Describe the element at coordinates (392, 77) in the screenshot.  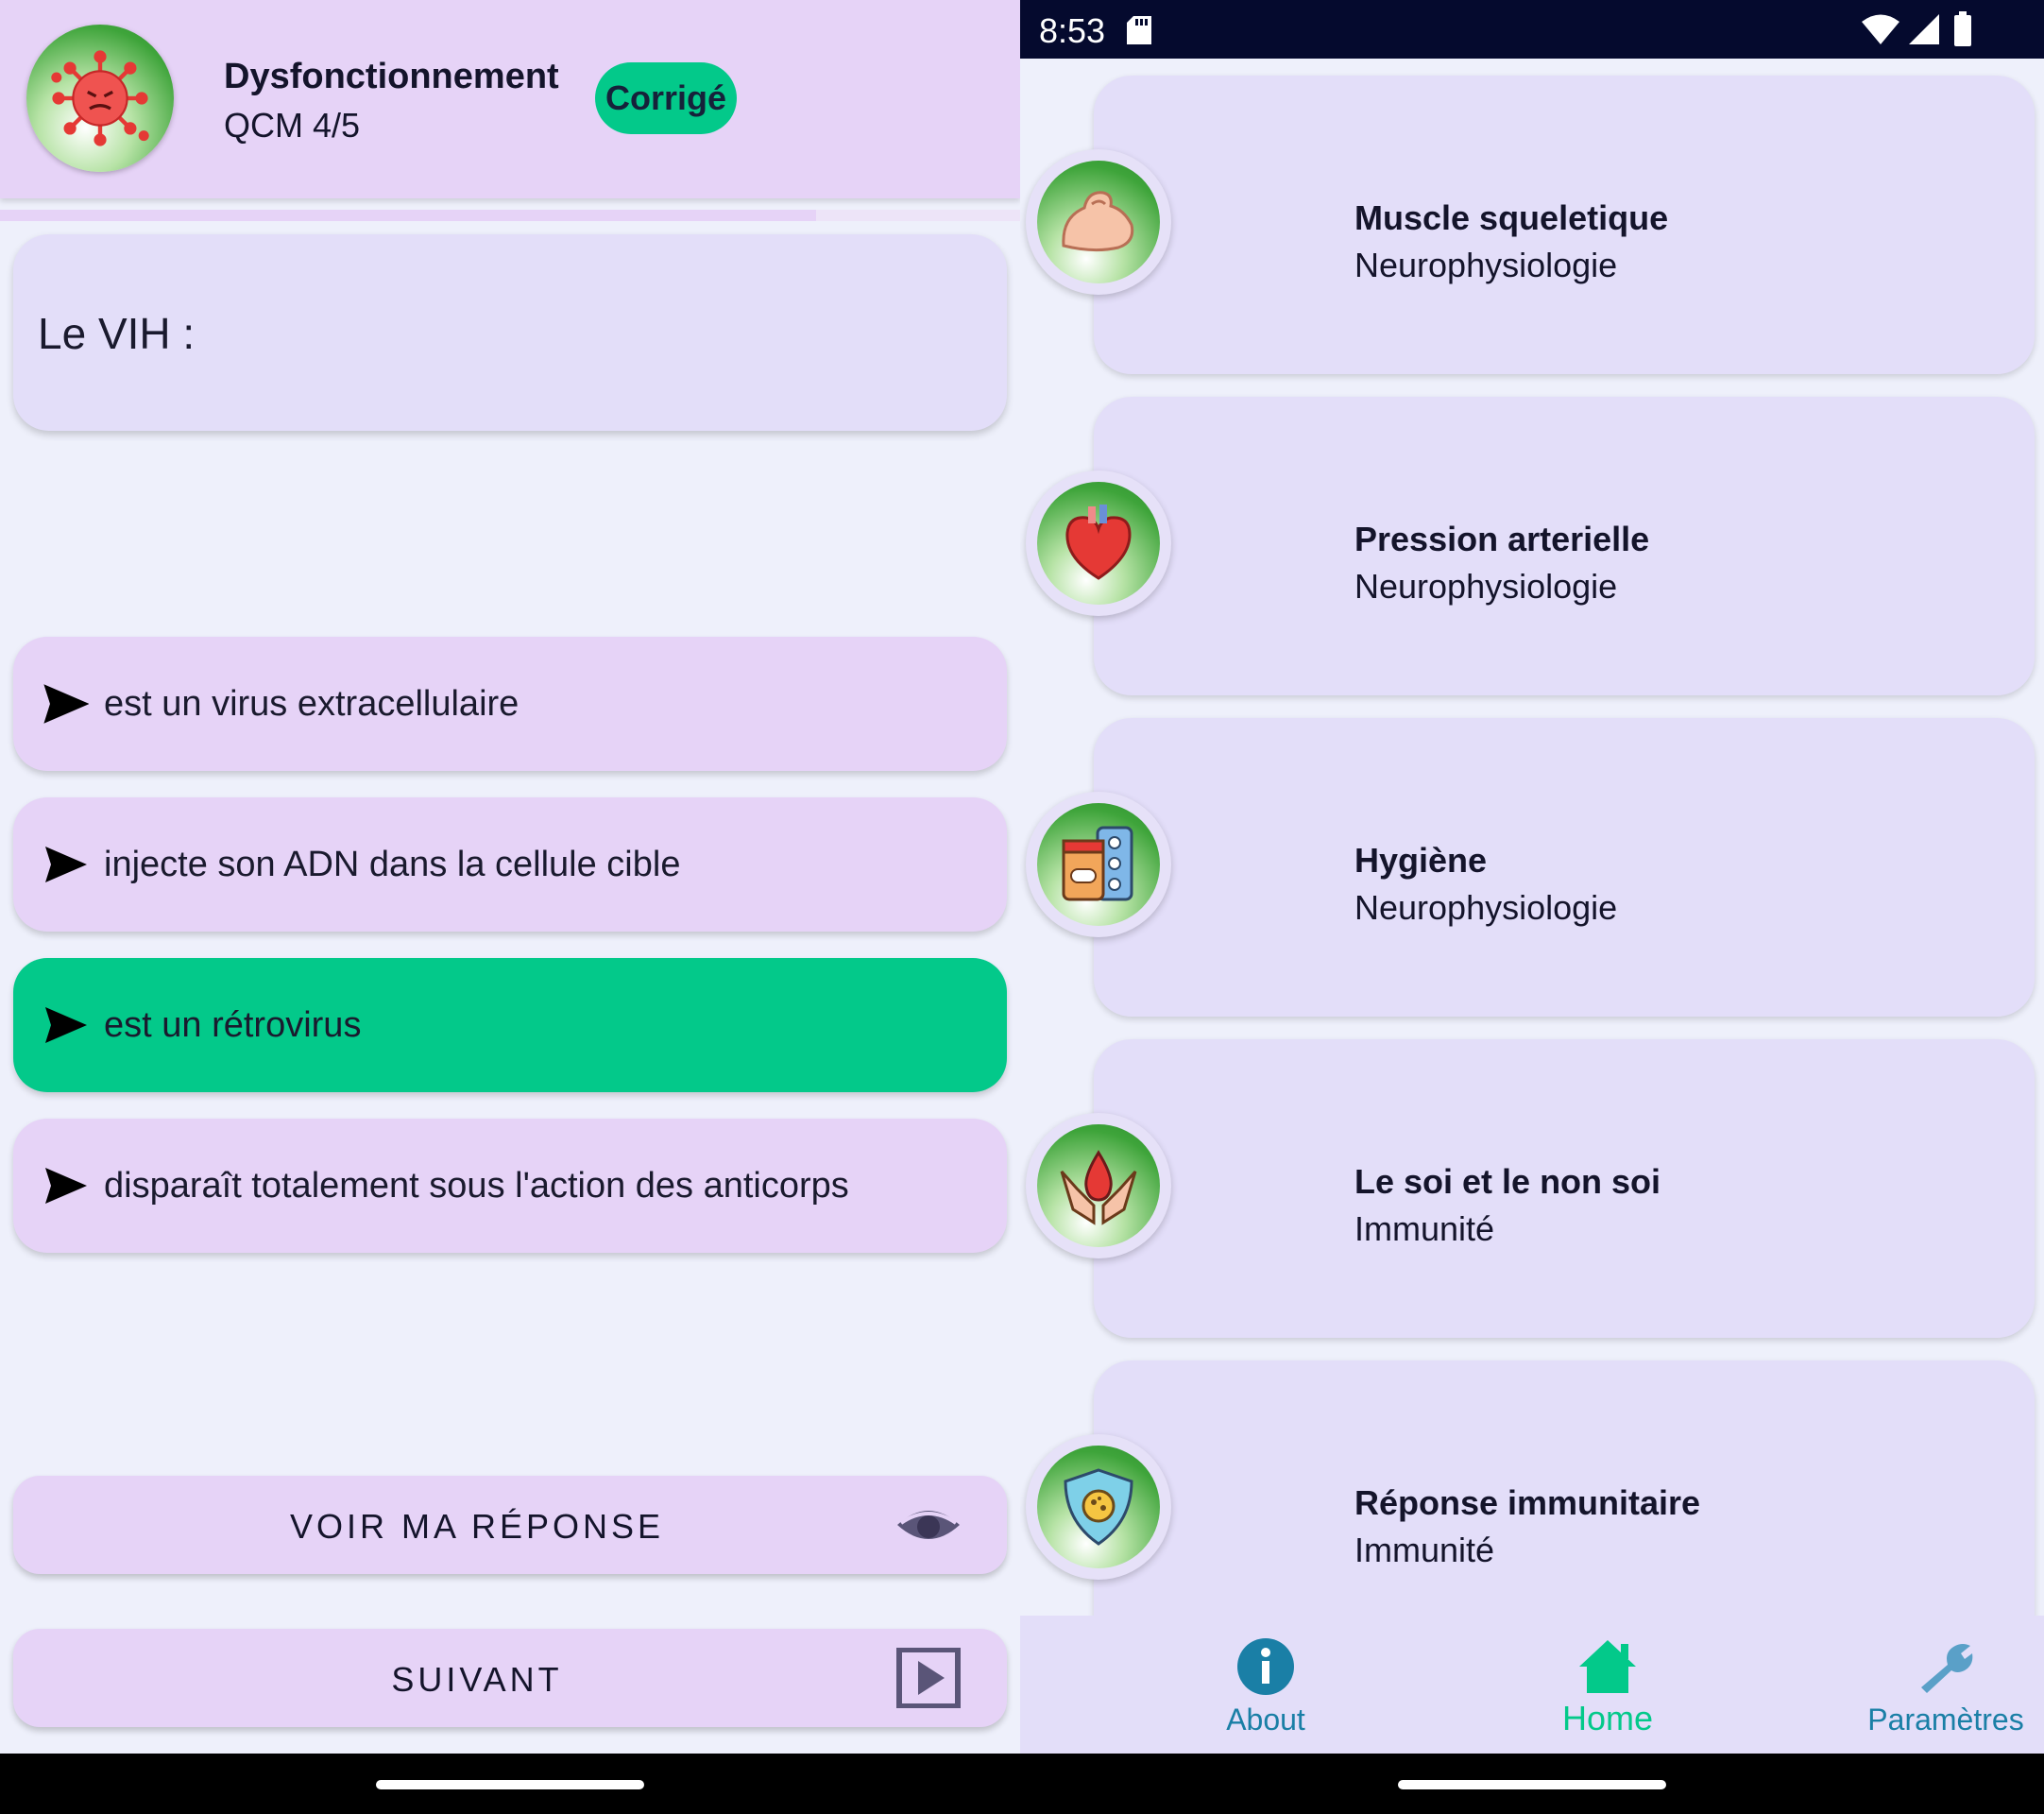
I see `quiz-title: Dysfonctionnement` at that location.